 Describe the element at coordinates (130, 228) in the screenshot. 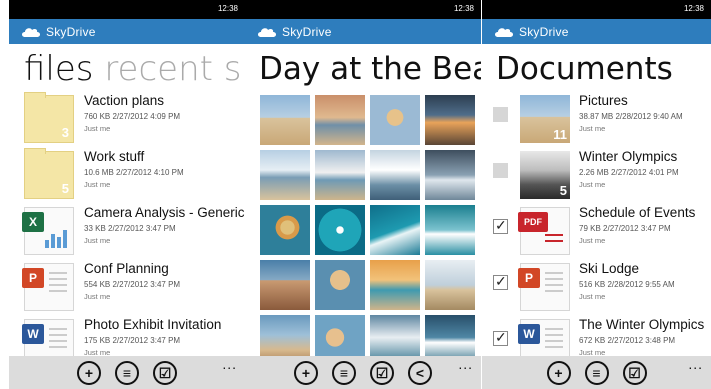

I see `item-meta: 33 KB 2/27/2012 3:47 PM` at that location.